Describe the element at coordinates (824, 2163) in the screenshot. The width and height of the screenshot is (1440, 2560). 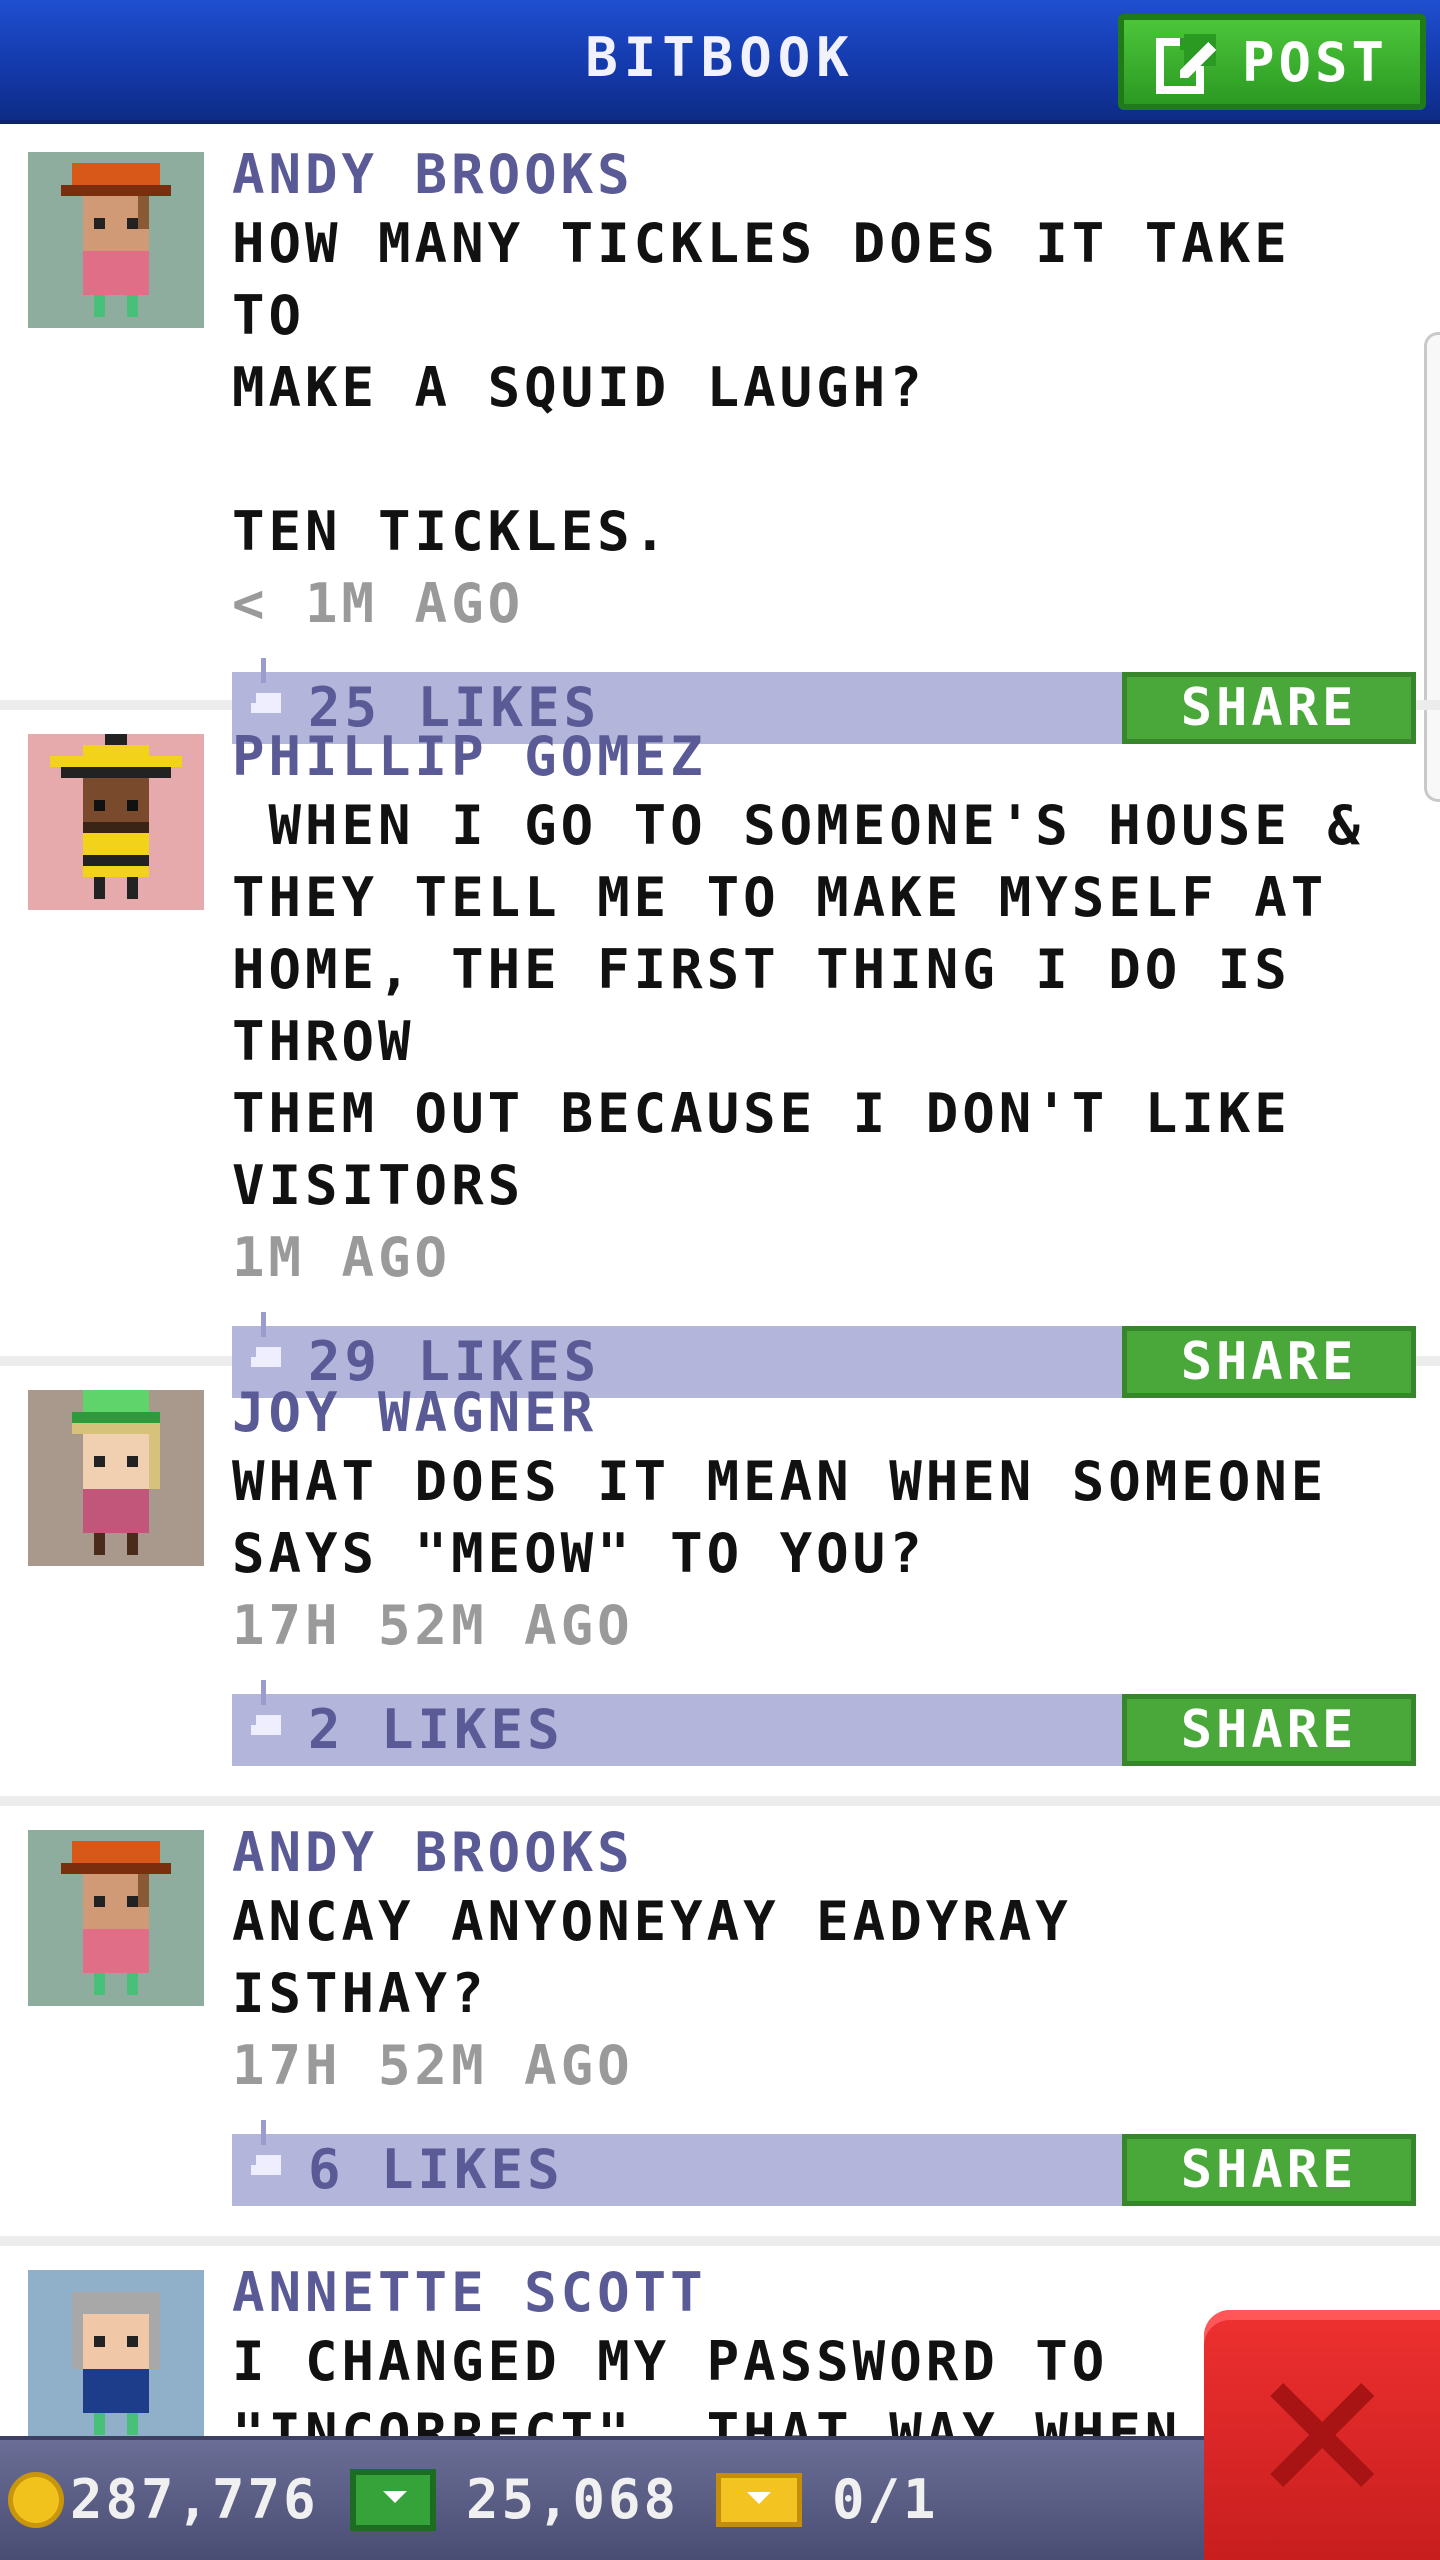
I see `like-bar: 6 LIKES SHARE` at that location.